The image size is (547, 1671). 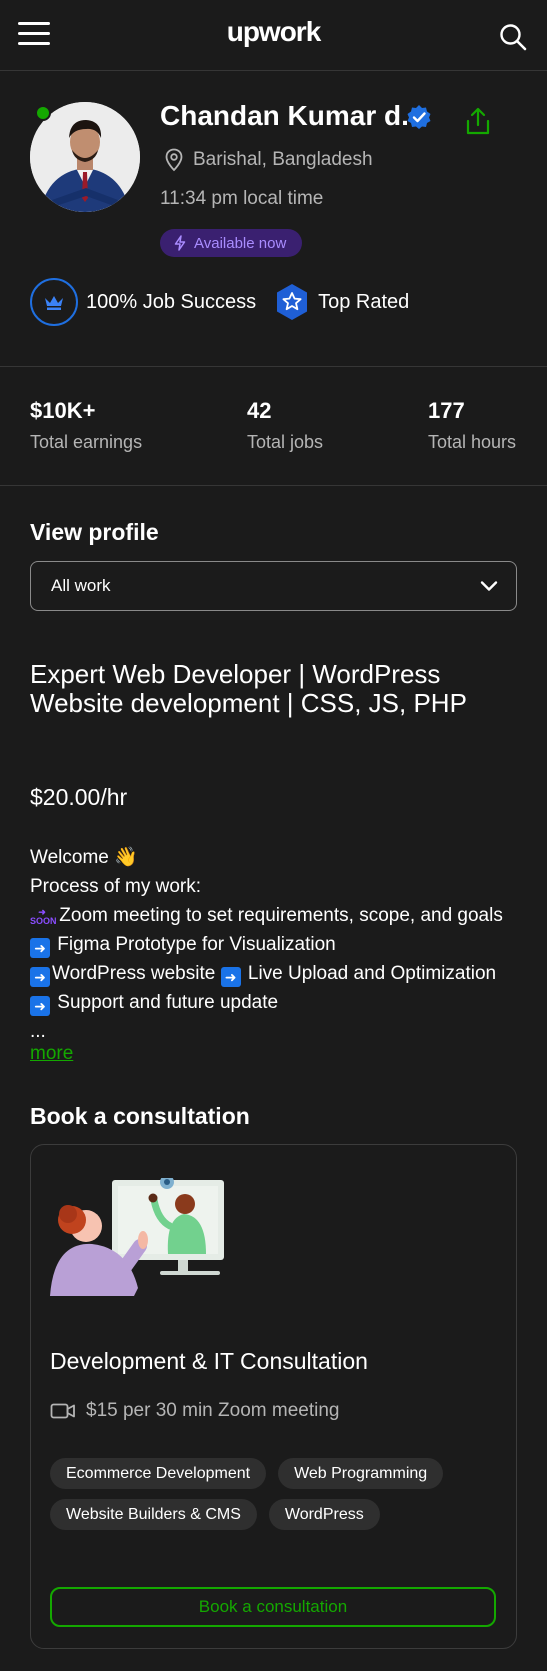 I want to click on step-3: WordPress website, so click(x=134, y=973).